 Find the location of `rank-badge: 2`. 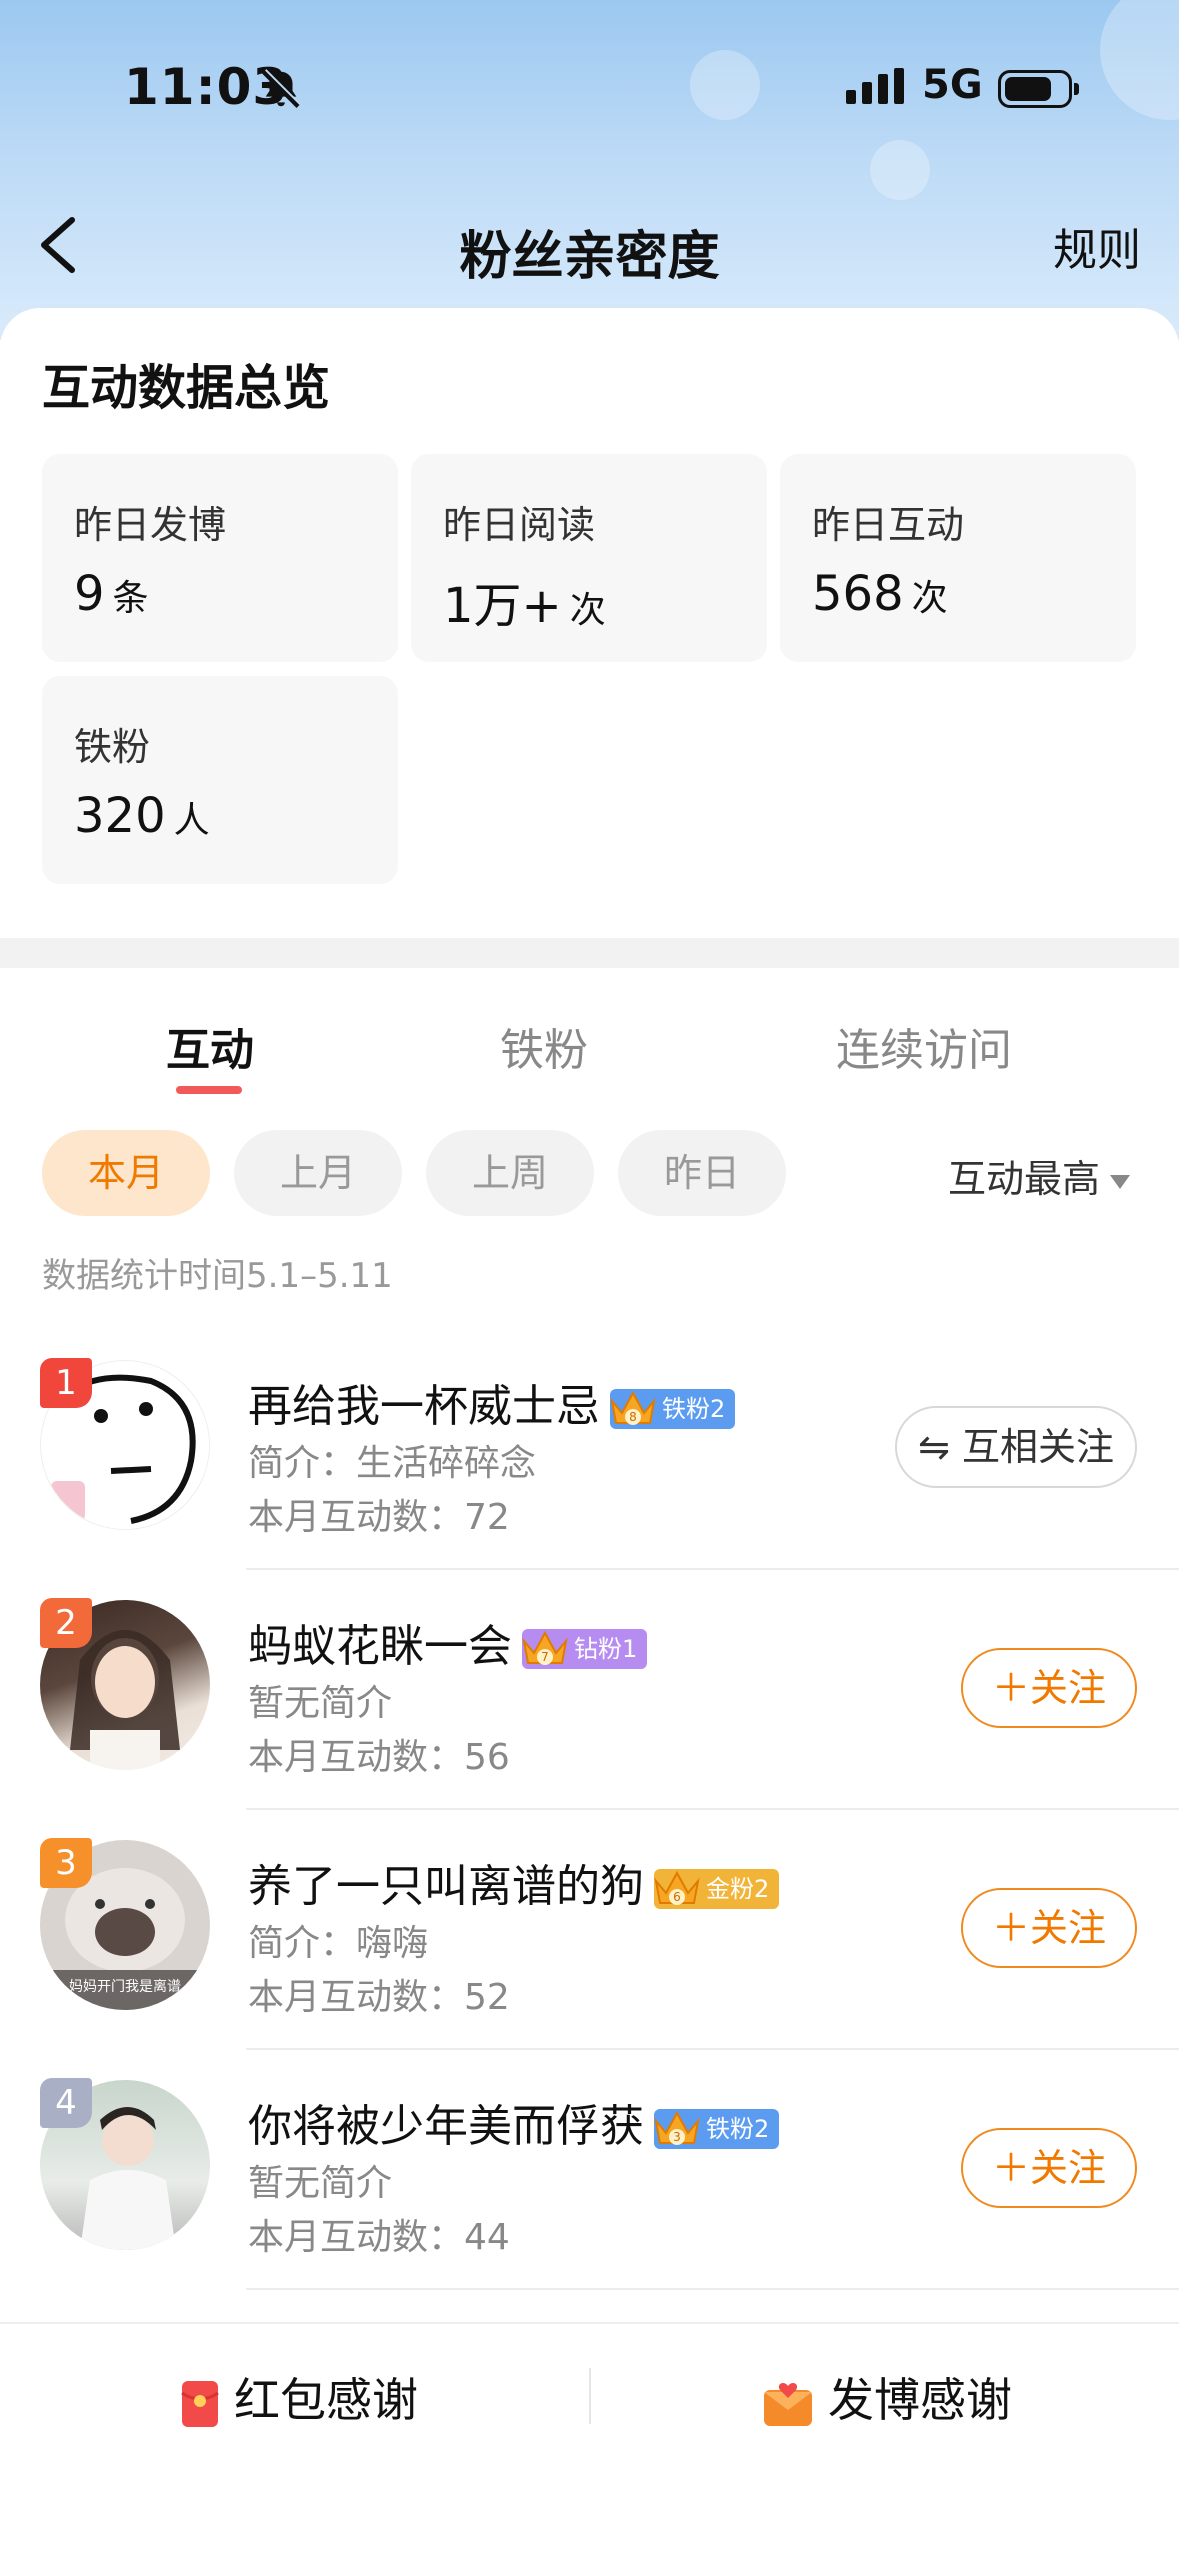

rank-badge: 2 is located at coordinates (66, 1623).